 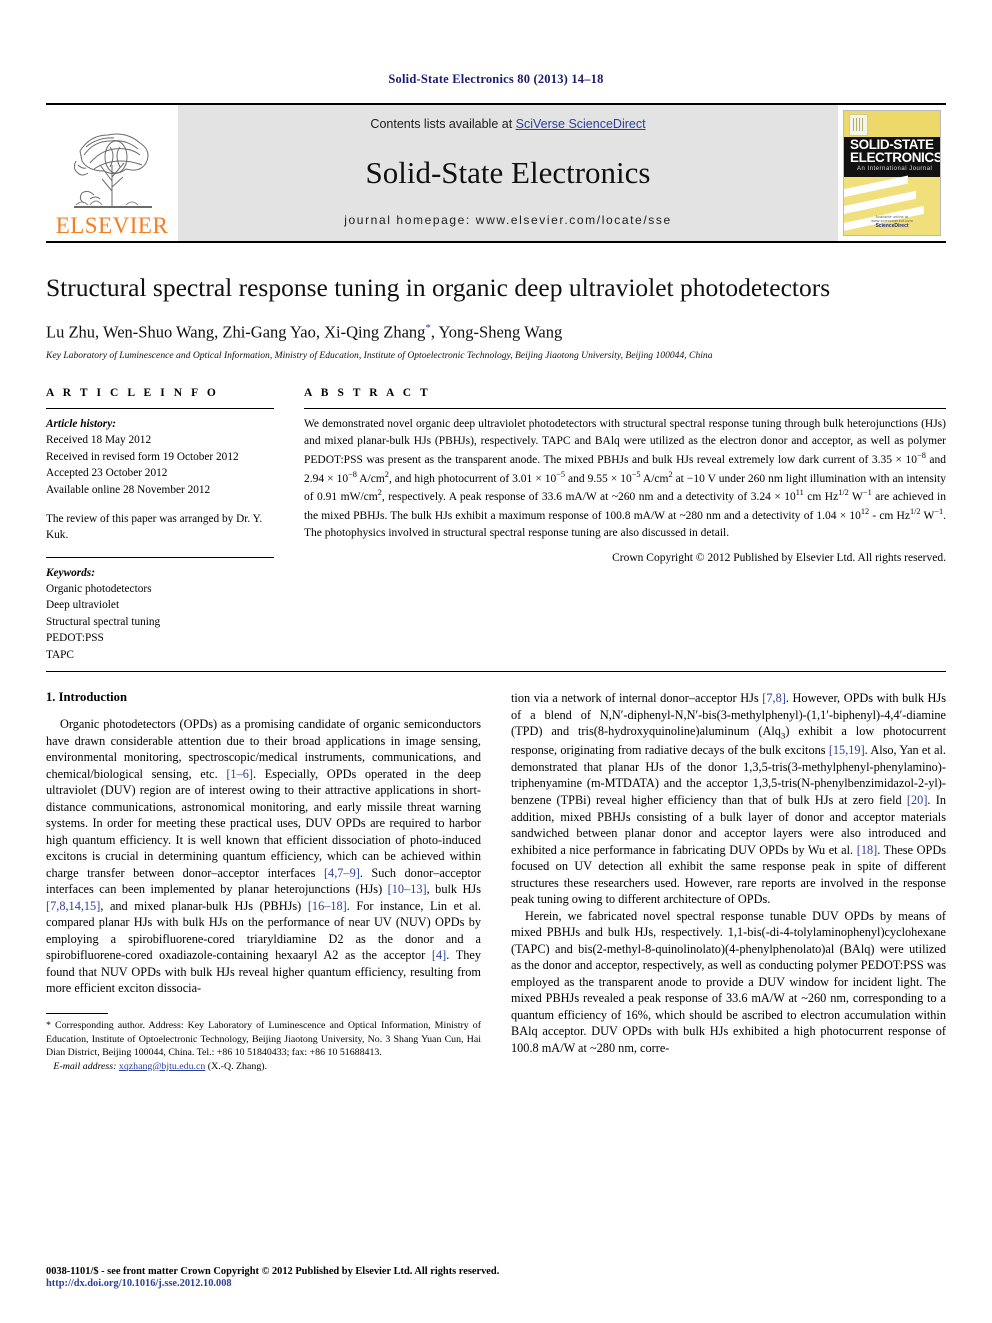 I want to click on abstract-heading: A B S T R A C T, so click(x=367, y=393).